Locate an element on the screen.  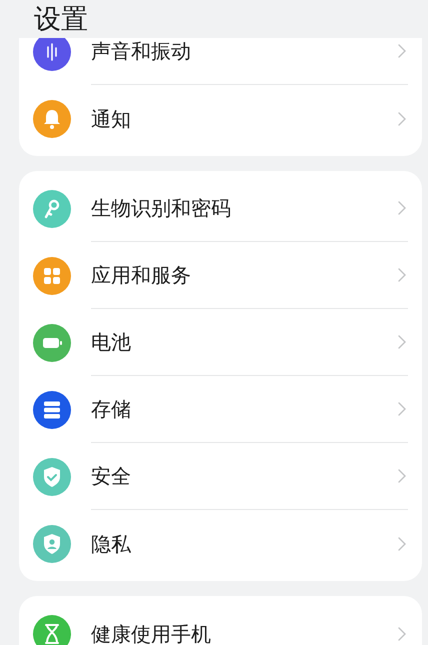
settings-item: 通知 is located at coordinates (220, 118).